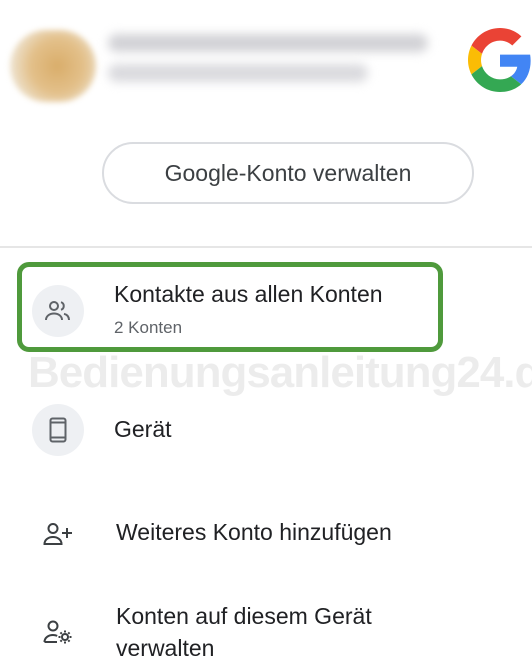 This screenshot has width=532, height=666. Describe the element at coordinates (278, 60) in the screenshot. I see `blurred-account-info` at that location.